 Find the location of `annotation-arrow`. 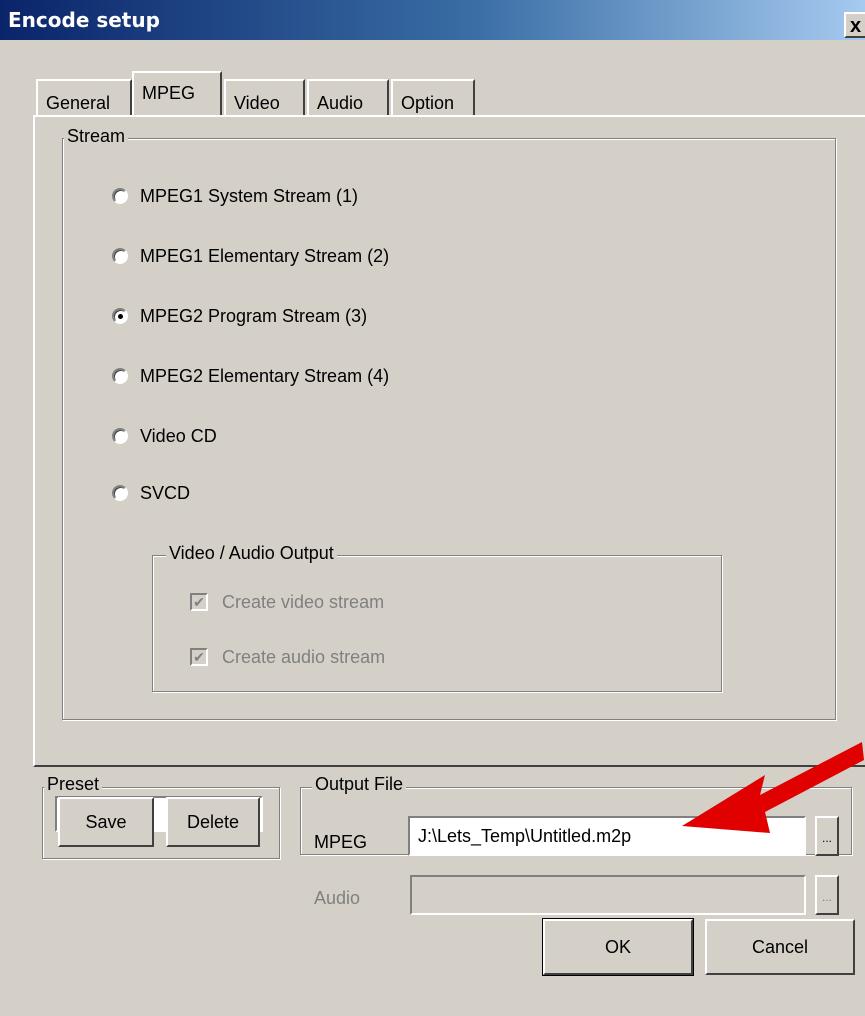

annotation-arrow is located at coordinates (773, 787).